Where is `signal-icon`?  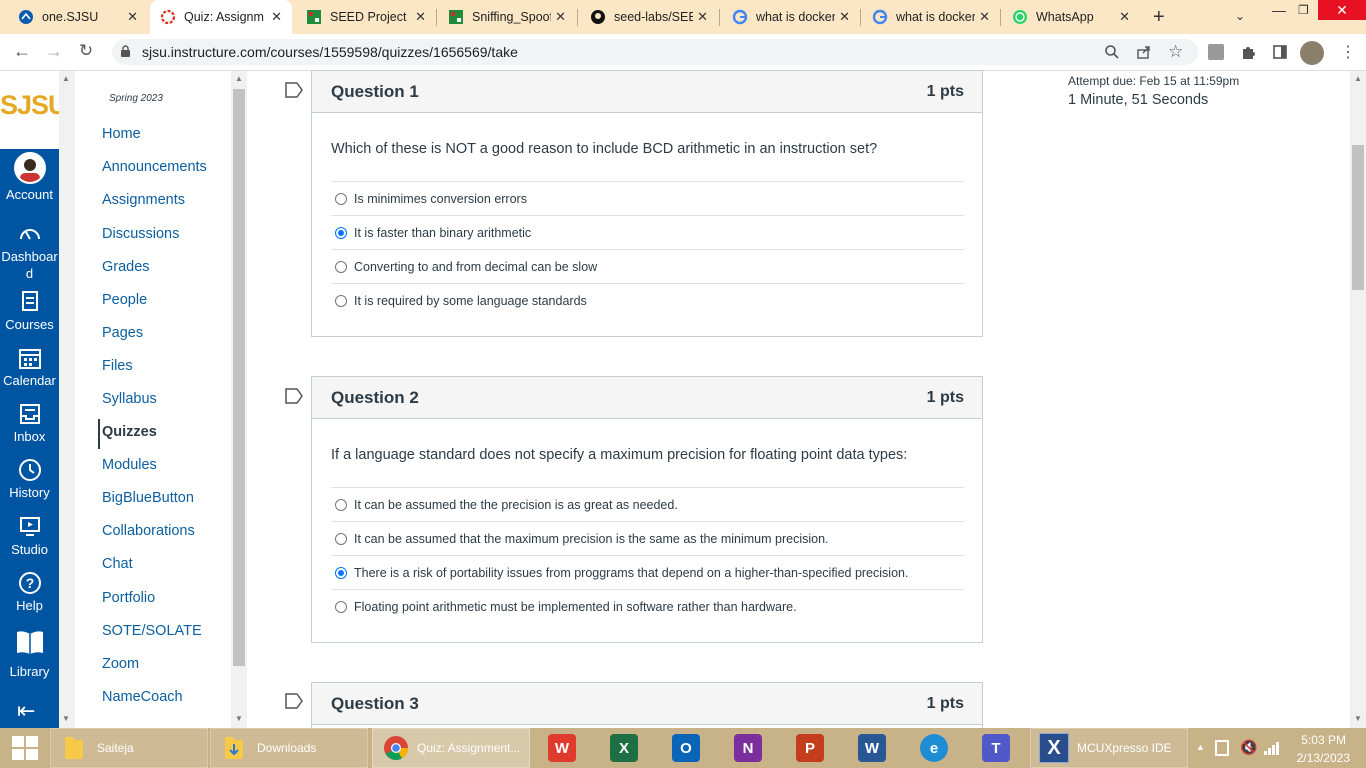 signal-icon is located at coordinates (1272, 748).